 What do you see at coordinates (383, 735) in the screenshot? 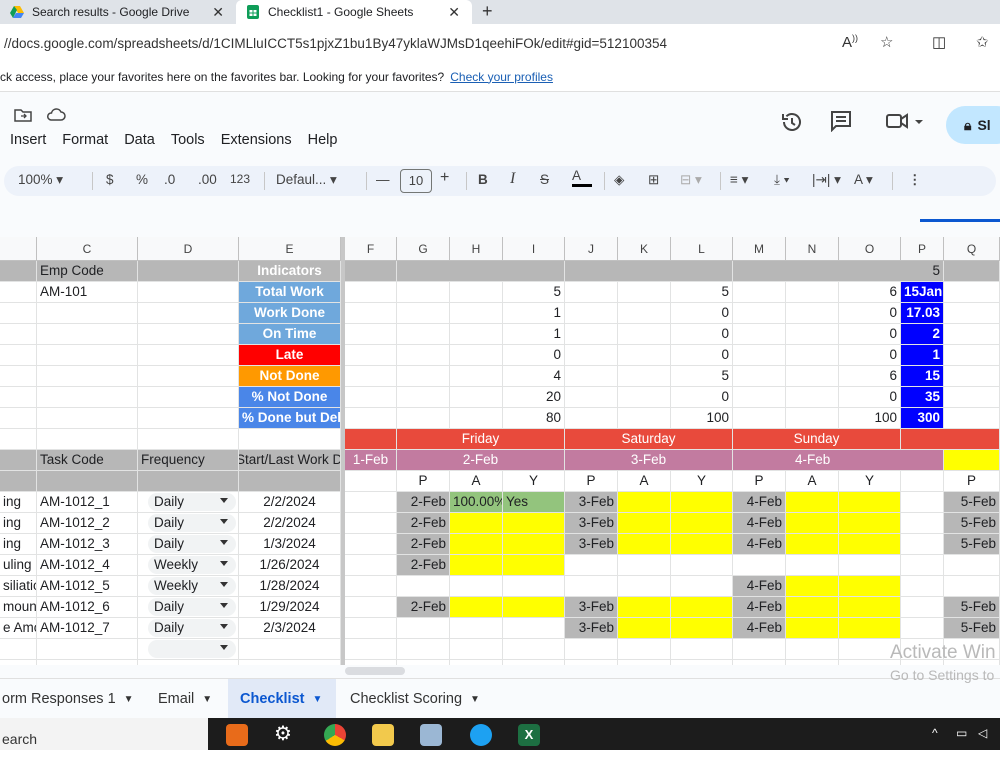
I see `file-explorer-icon` at bounding box center [383, 735].